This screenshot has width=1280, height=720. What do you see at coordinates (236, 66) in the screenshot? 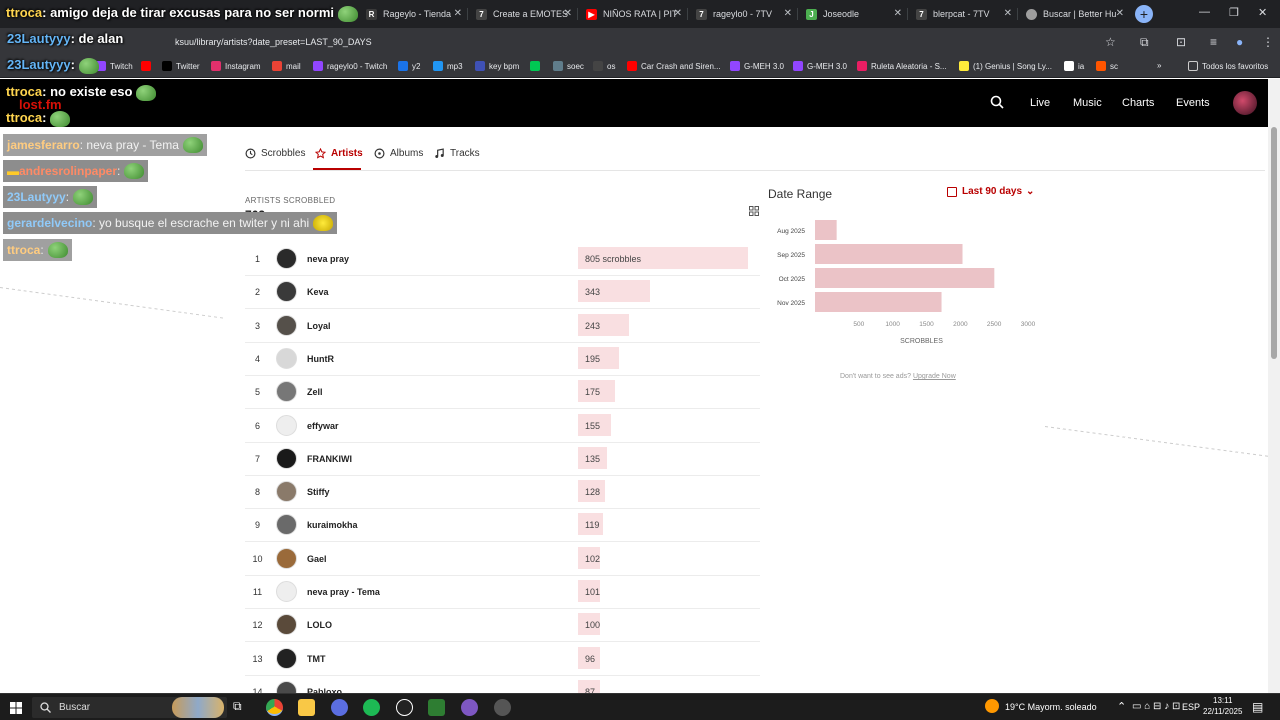
I see `bookmark-item: Instagram` at bounding box center [236, 66].